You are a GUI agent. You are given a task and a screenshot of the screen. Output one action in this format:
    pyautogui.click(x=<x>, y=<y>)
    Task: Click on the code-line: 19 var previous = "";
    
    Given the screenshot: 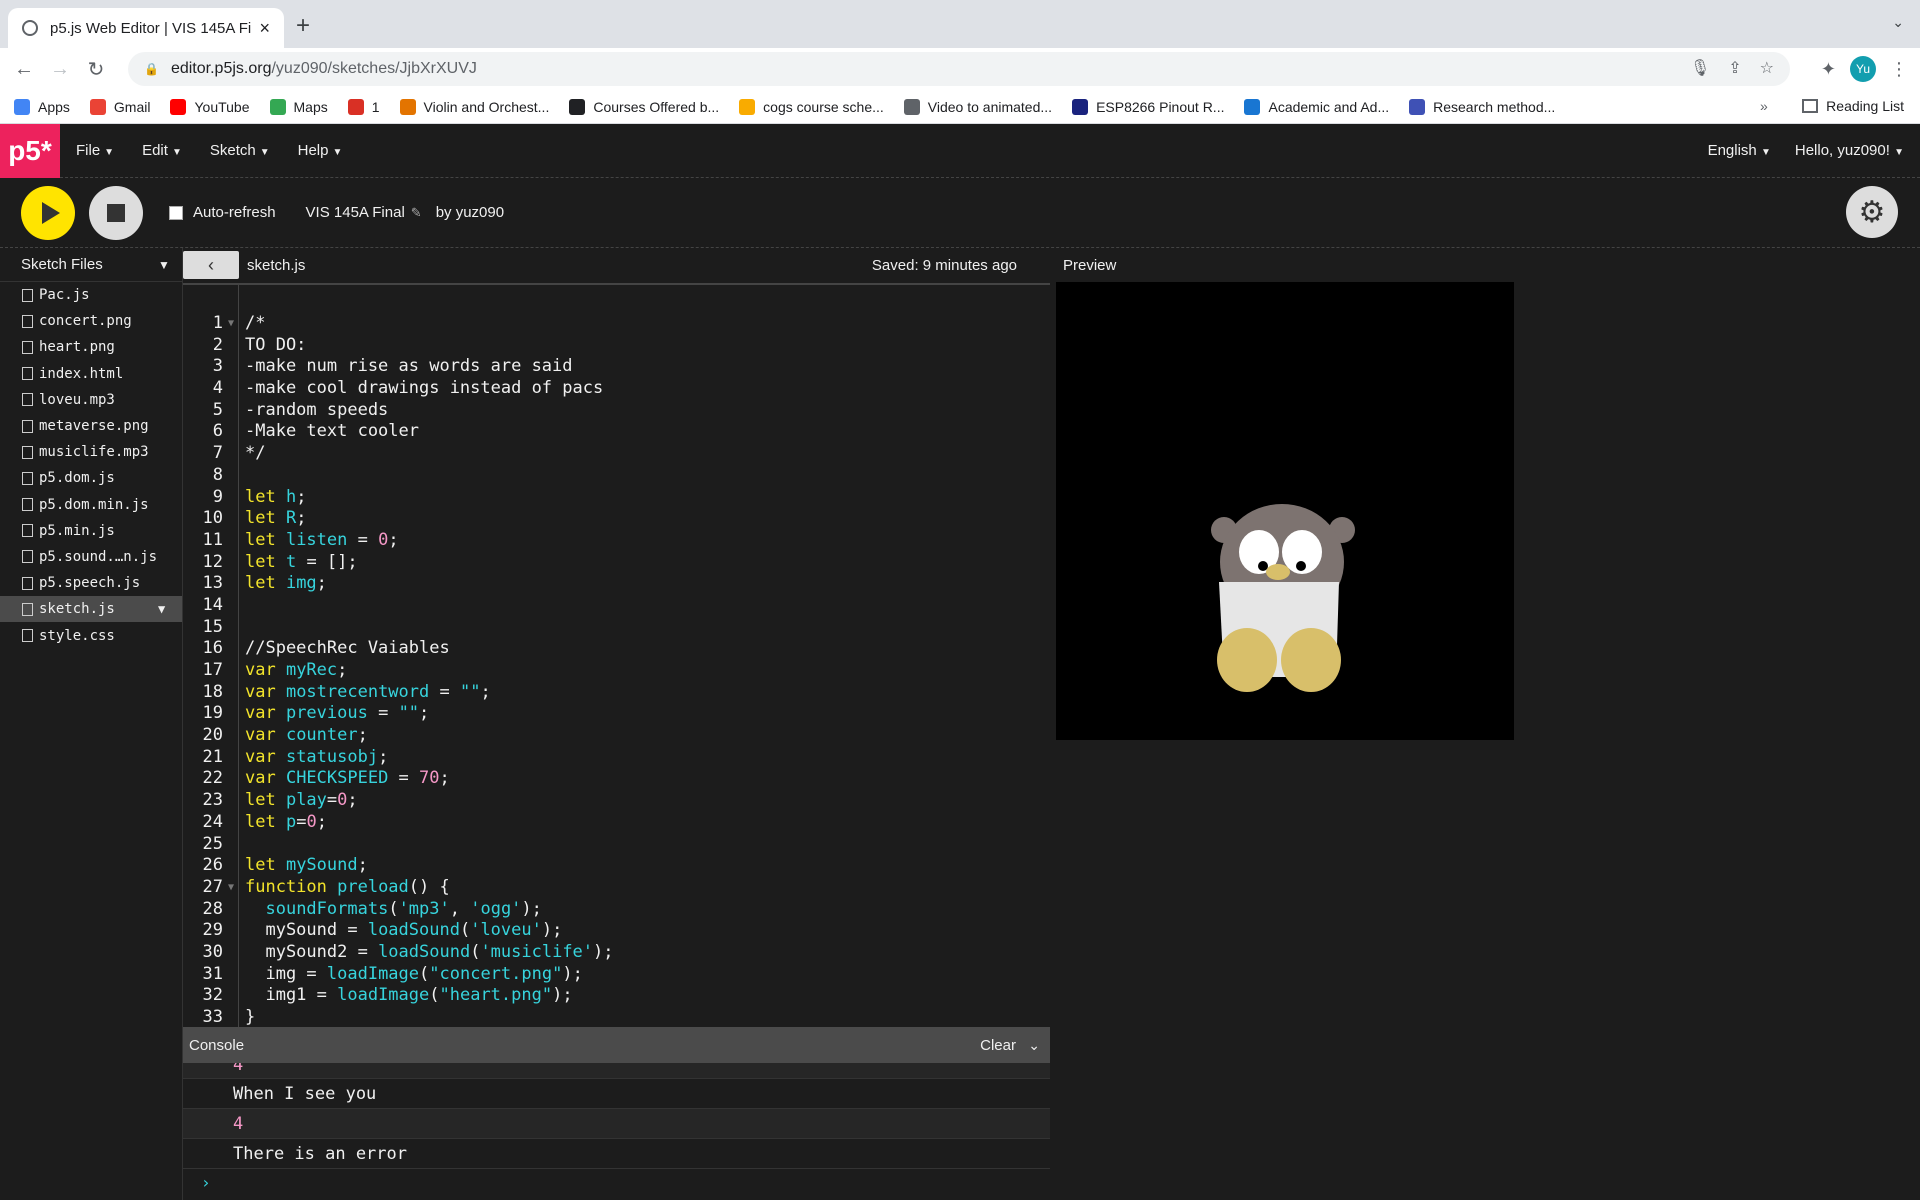 What is the action you would take?
    pyautogui.click(x=616, y=714)
    